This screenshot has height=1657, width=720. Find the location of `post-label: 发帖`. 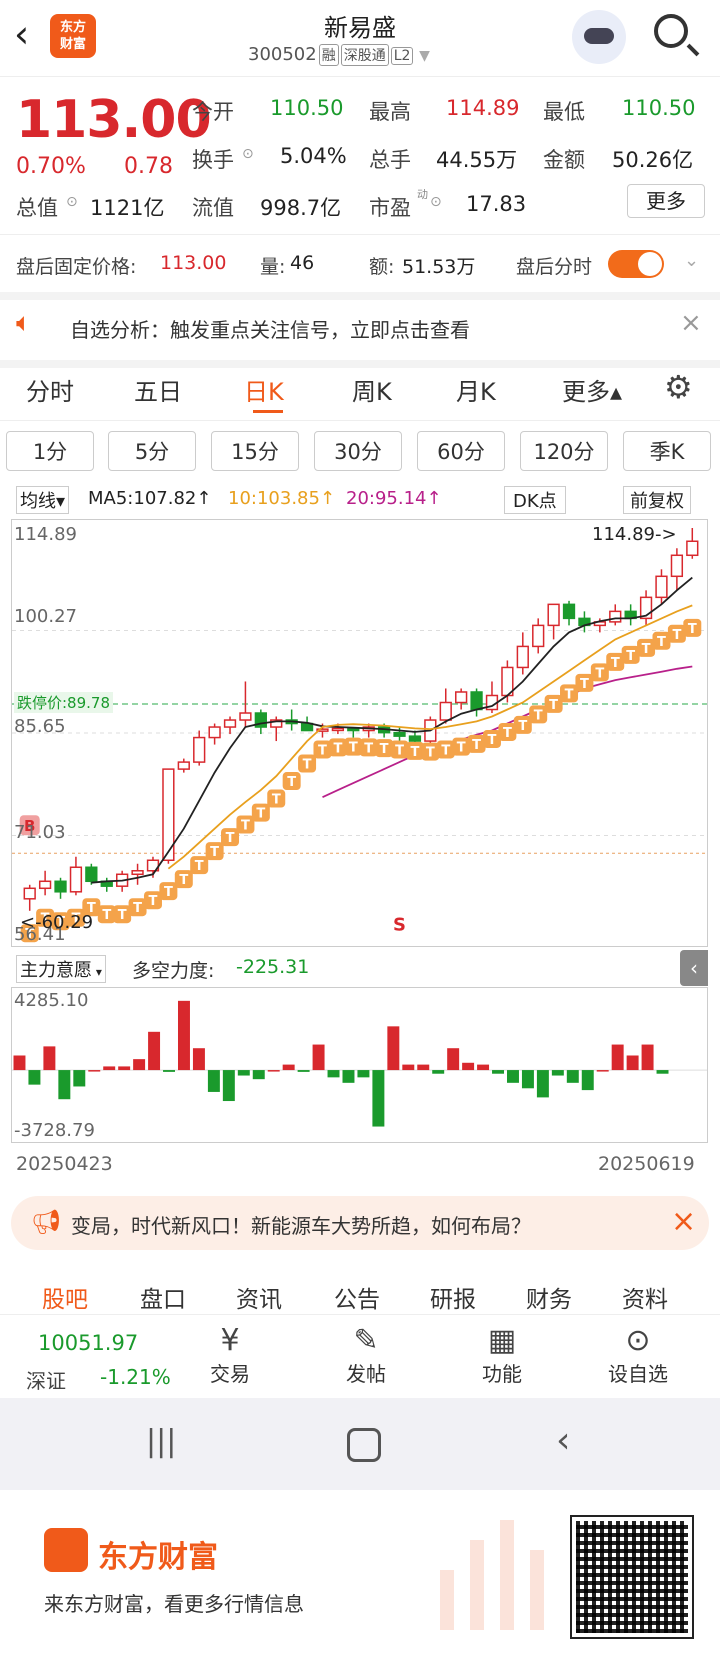

post-label: 发帖 is located at coordinates (366, 1374).